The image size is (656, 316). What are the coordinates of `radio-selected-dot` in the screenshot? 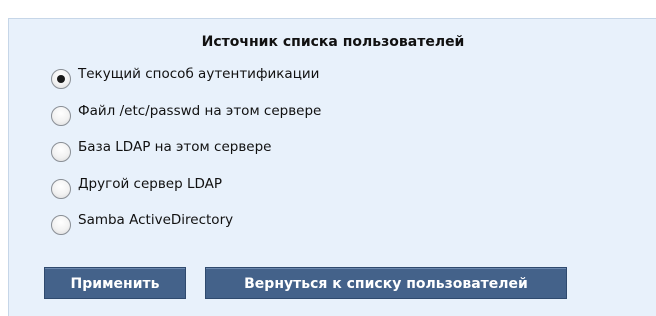 It's located at (61, 79).